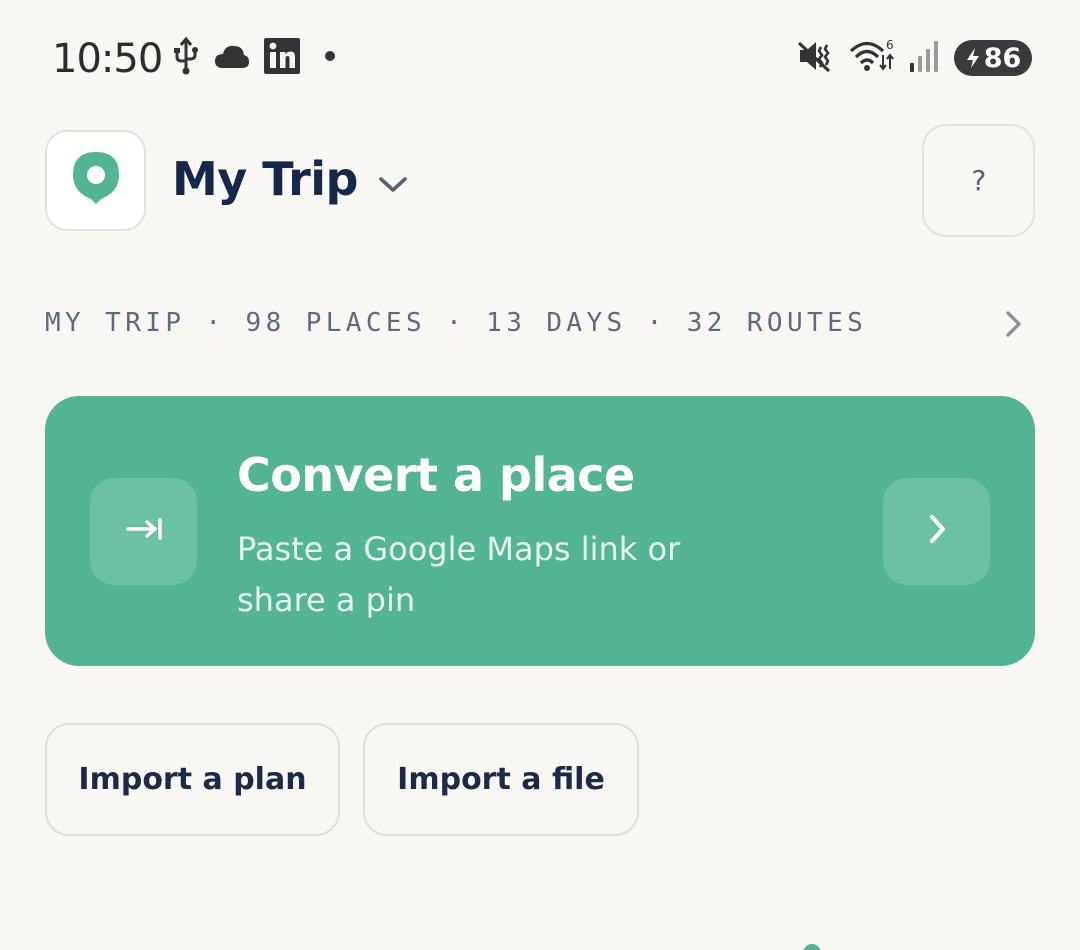 Image resolution: width=1080 pixels, height=950 pixels. What do you see at coordinates (436, 475) in the screenshot?
I see `card-title: Convert a place` at bounding box center [436, 475].